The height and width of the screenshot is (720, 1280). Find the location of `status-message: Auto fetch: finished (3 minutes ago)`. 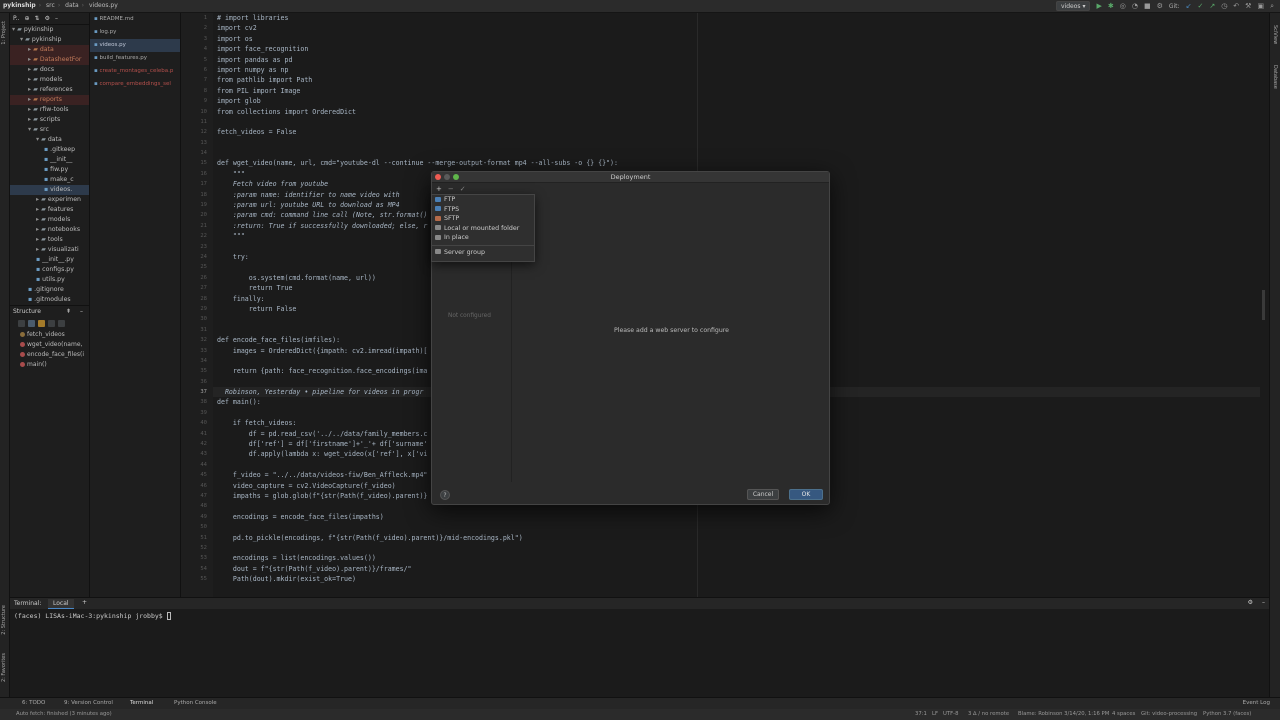

status-message: Auto fetch: finished (3 minutes ago) is located at coordinates (64, 714).